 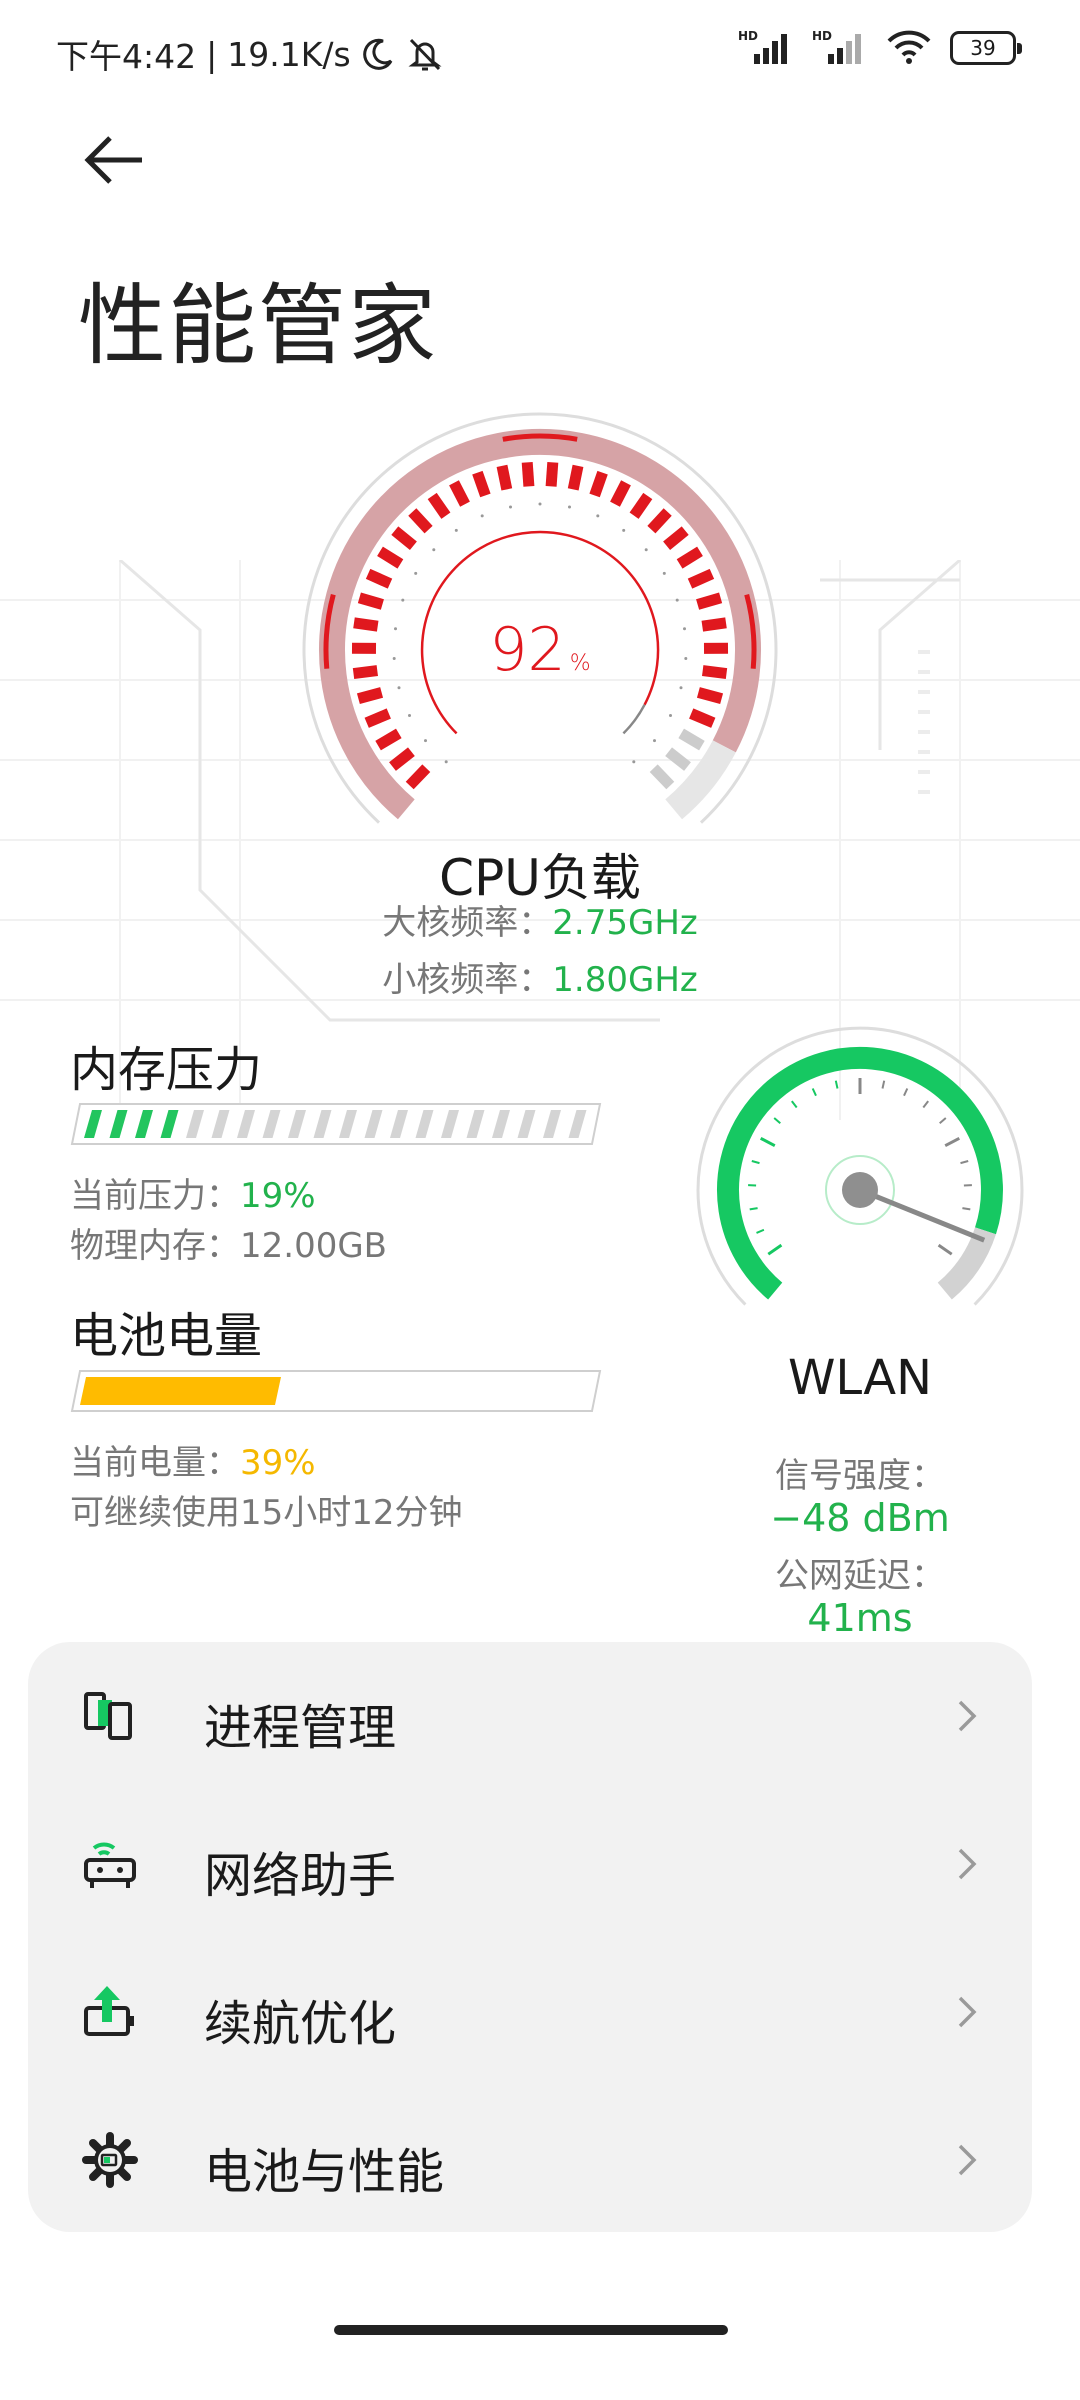 What do you see at coordinates (300, 2024) in the screenshot?
I see `menu-item-label: 续航优化` at bounding box center [300, 2024].